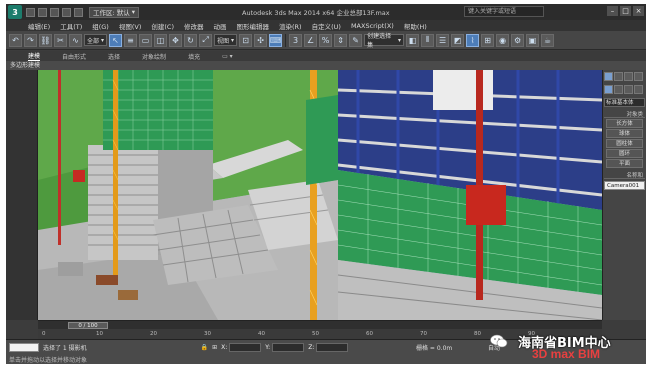 This screenshot has width=650, height=370. I want to click on tick-label: 50, so click(315, 334).